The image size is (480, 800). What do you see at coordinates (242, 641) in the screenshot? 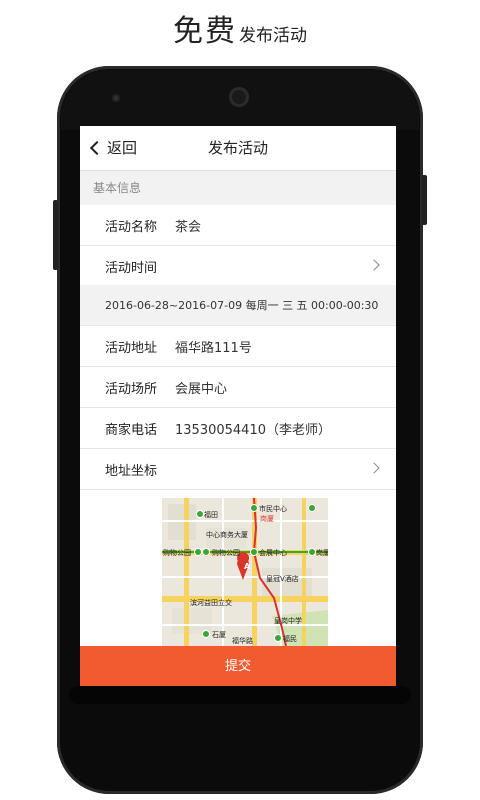
I see `map-label-fuhua: 福华路` at bounding box center [242, 641].